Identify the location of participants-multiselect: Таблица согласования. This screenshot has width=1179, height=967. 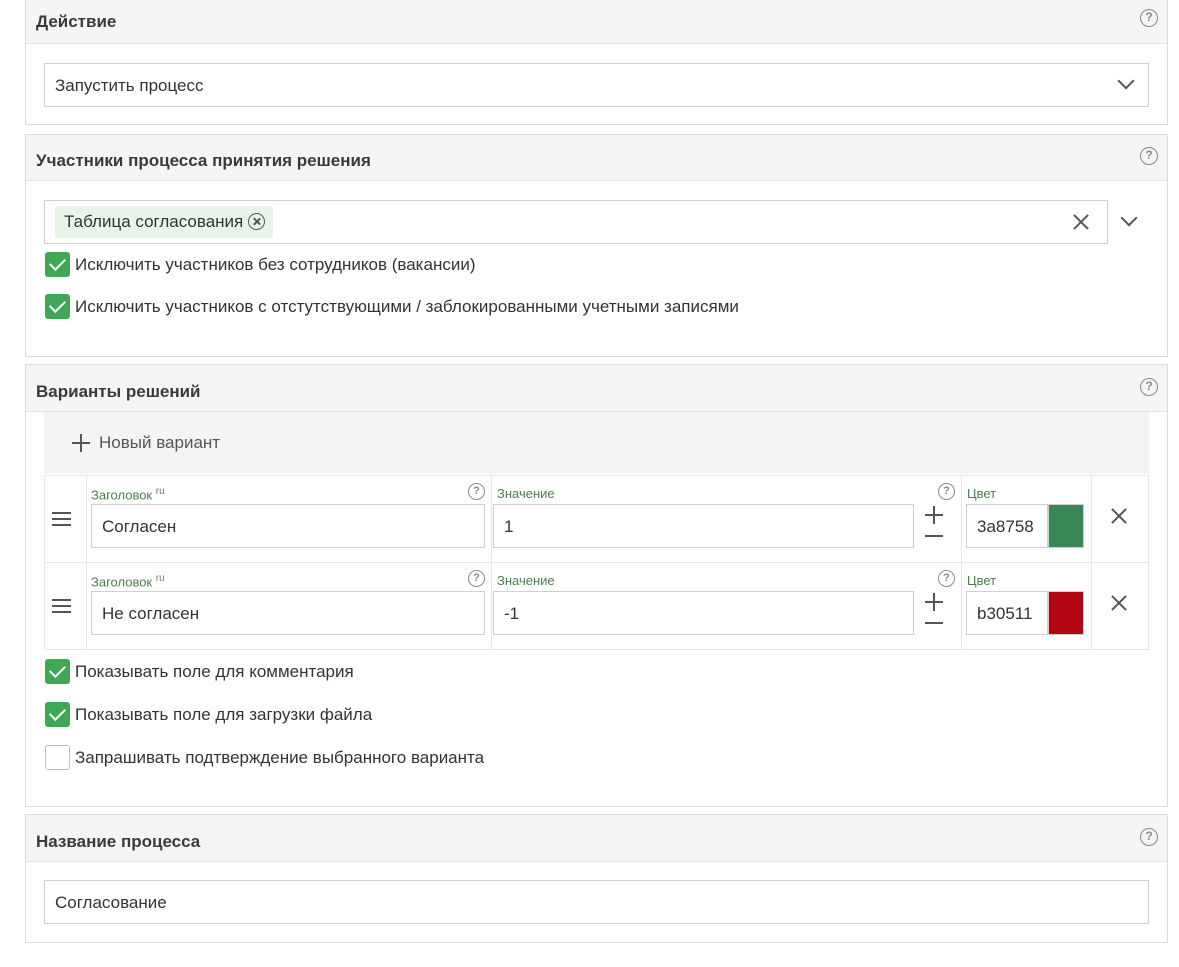
(576, 222).